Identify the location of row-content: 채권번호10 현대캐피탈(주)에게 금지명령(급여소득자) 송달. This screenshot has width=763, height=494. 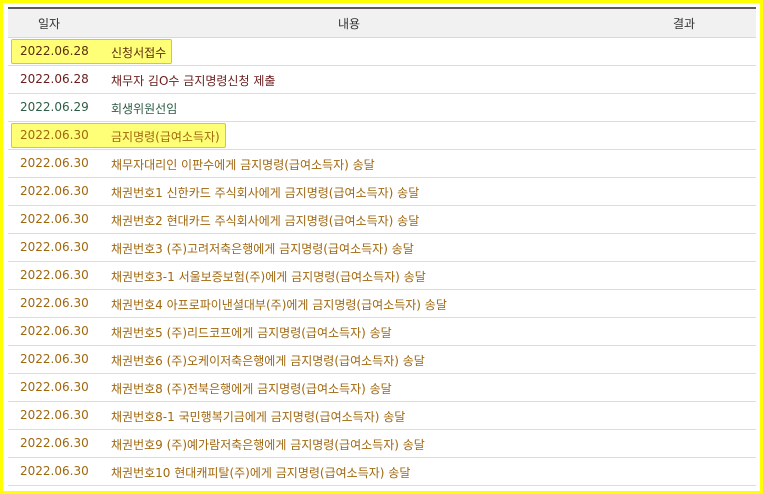
(261, 473).